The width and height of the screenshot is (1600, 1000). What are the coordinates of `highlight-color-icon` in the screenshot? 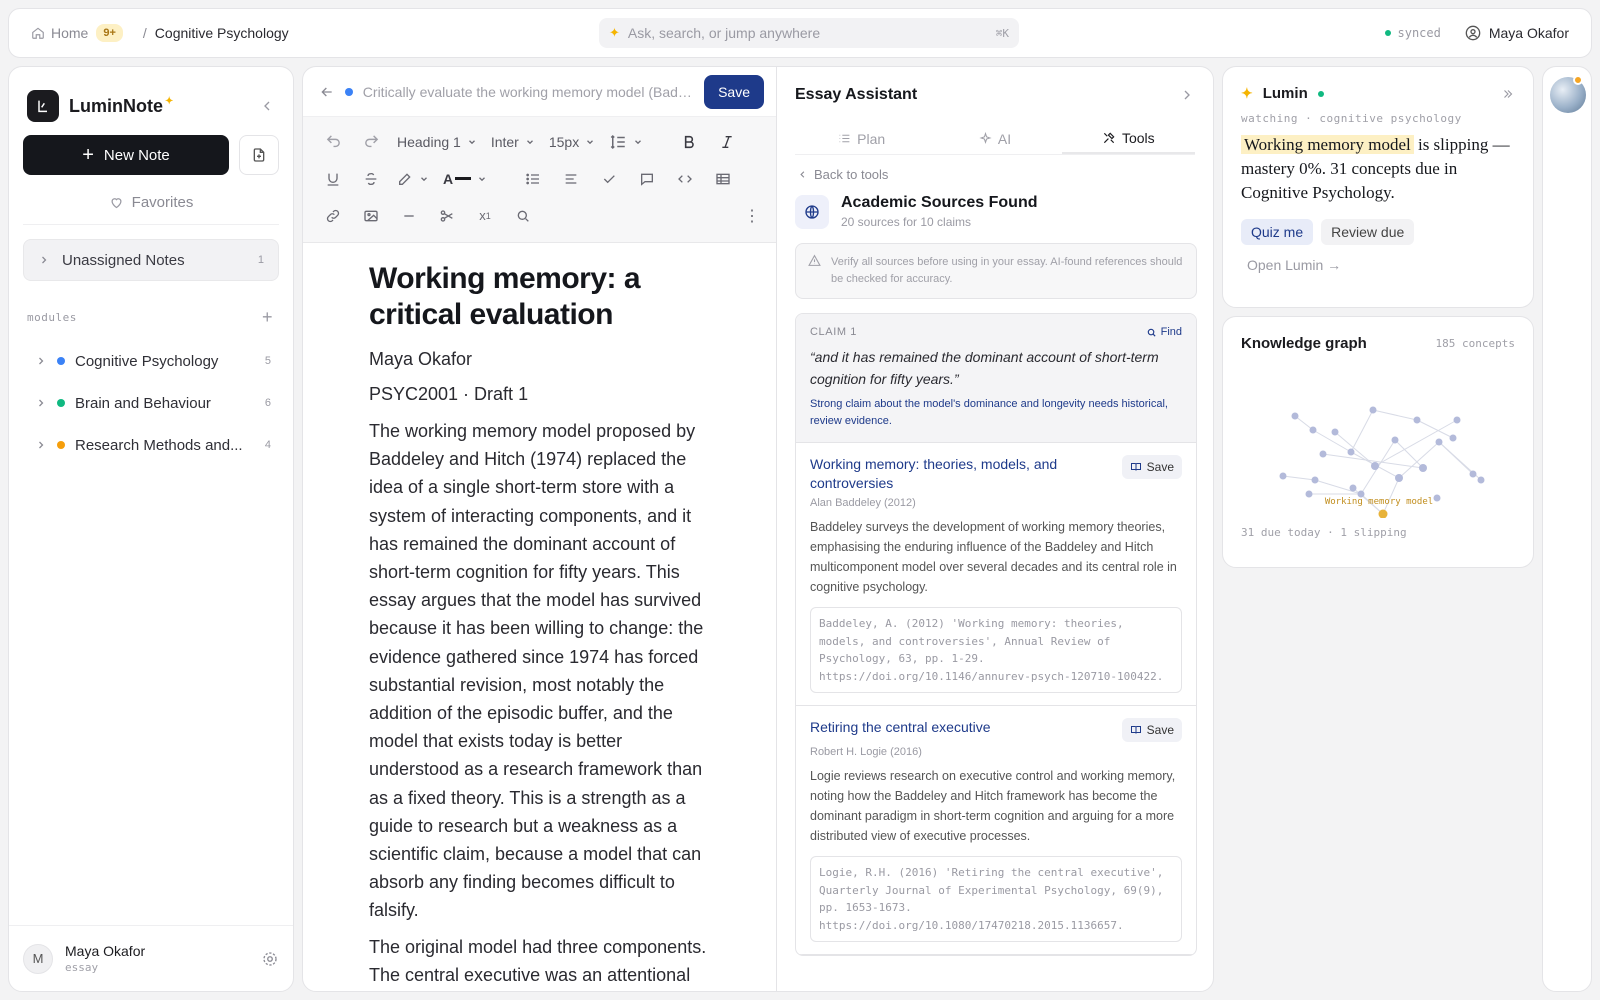 It's located at (413, 179).